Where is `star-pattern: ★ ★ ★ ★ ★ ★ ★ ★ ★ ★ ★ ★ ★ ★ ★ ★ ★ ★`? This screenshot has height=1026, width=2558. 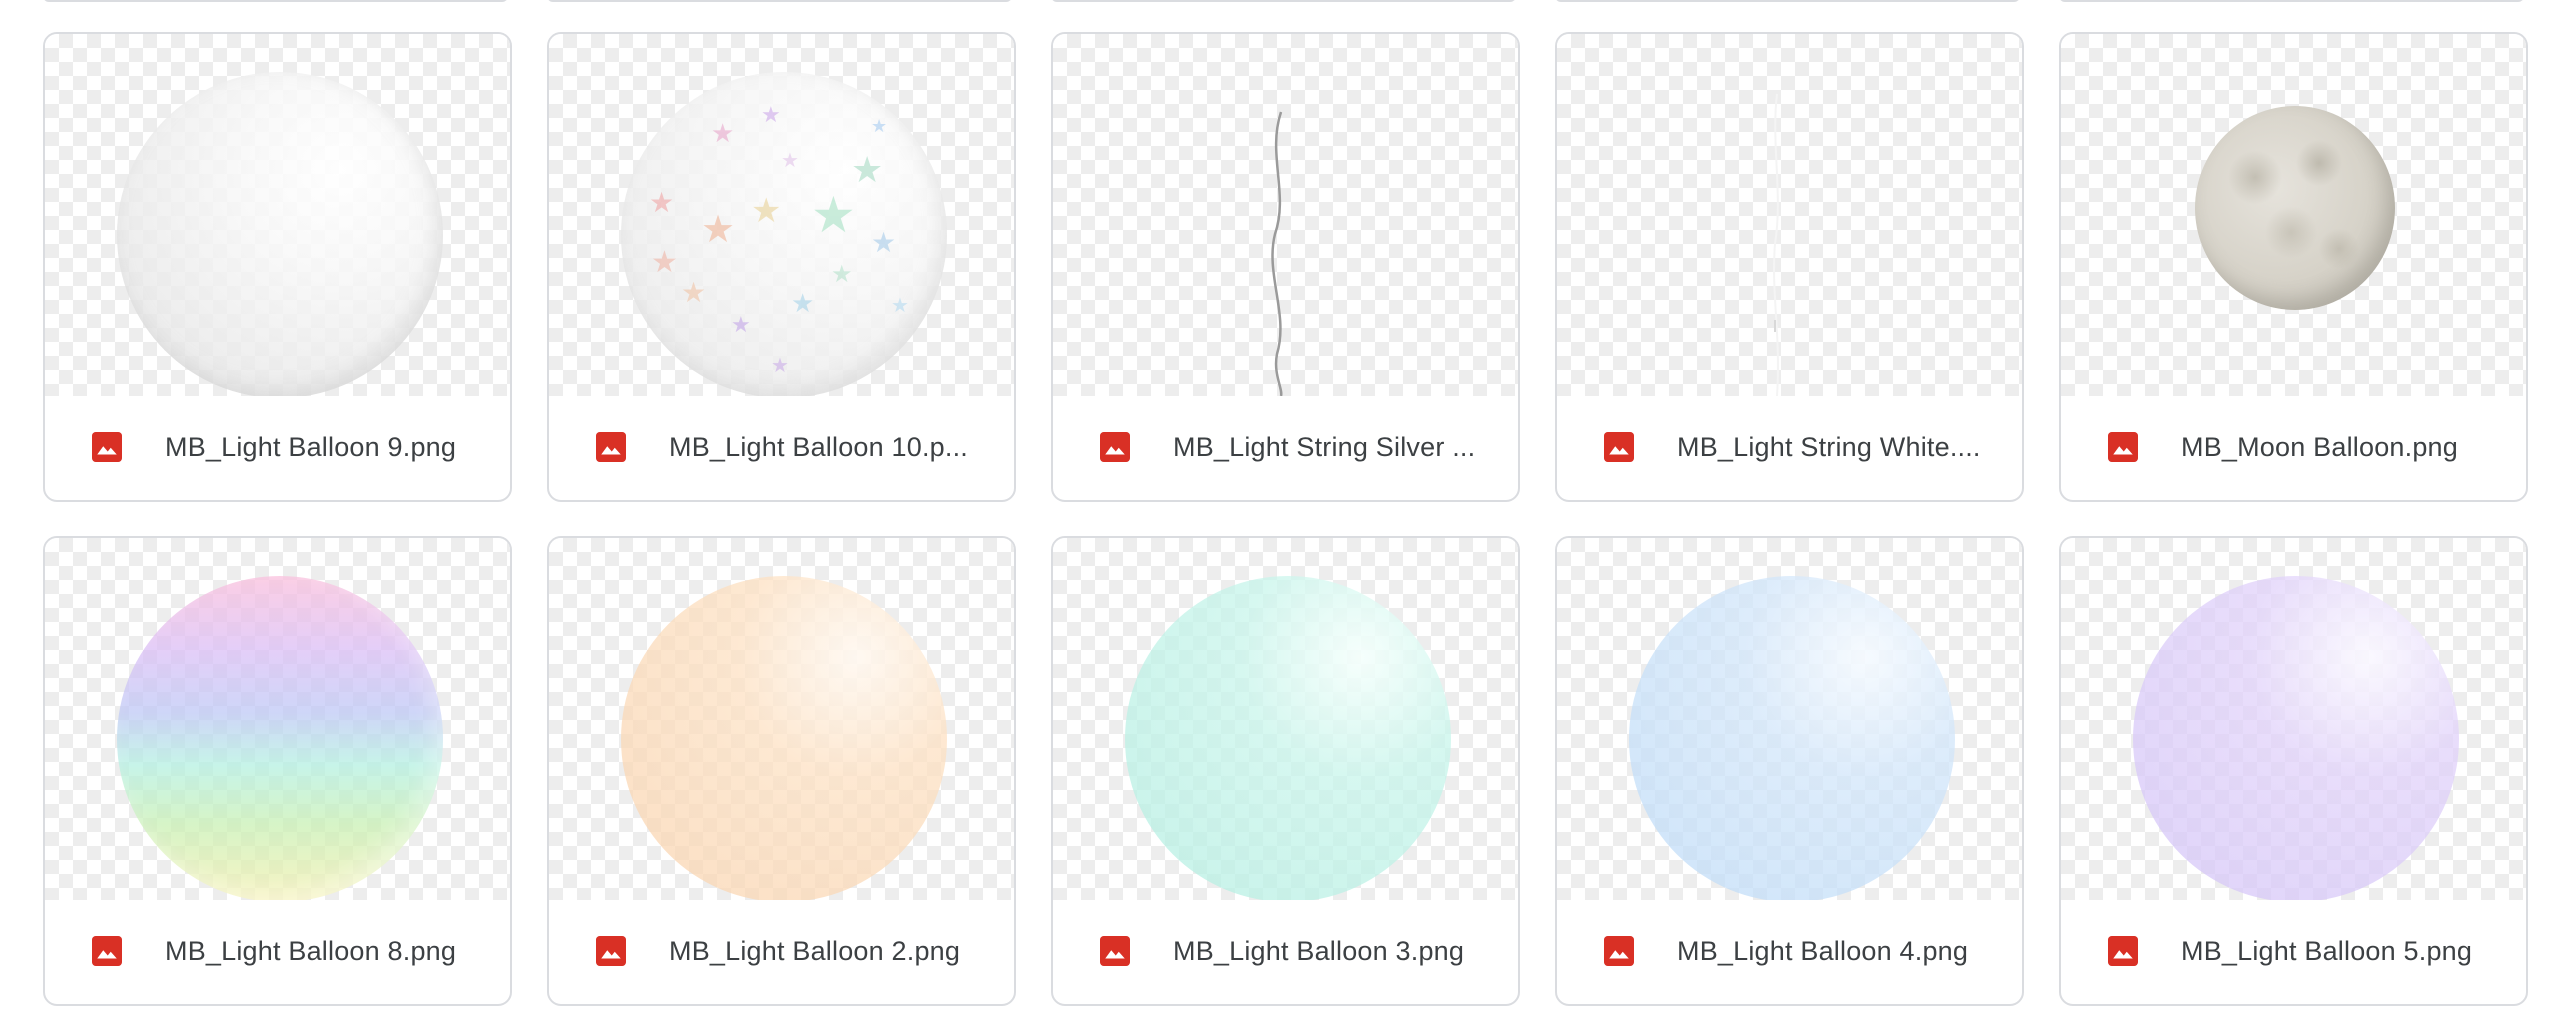 star-pattern: ★ ★ ★ ★ ★ ★ ★ ★ ★ ★ ★ ★ ★ ★ ★ ★ ★ ★ is located at coordinates (779, 239).